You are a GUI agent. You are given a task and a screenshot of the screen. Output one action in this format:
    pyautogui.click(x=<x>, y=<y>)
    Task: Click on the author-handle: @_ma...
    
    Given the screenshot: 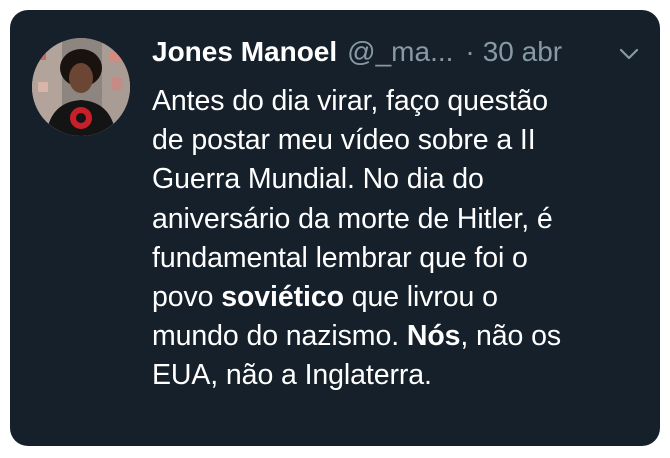 What is the action you would take?
    pyautogui.click(x=400, y=52)
    